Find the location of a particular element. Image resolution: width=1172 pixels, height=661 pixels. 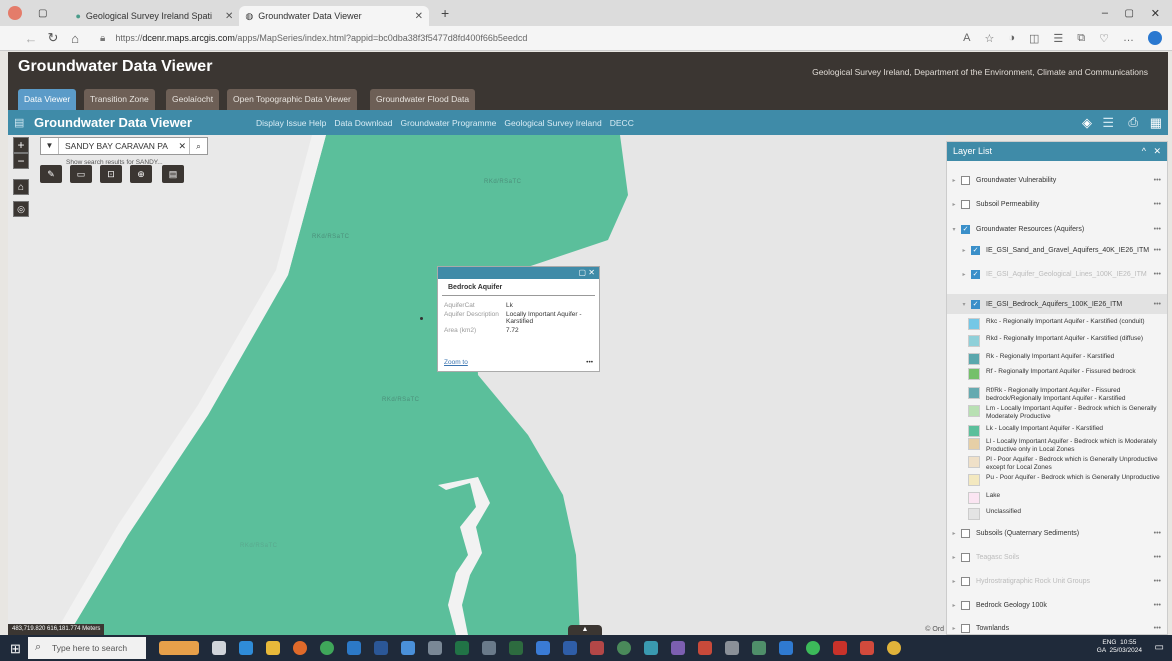

restore-icon: ▢ is located at coordinates (1129, 13).